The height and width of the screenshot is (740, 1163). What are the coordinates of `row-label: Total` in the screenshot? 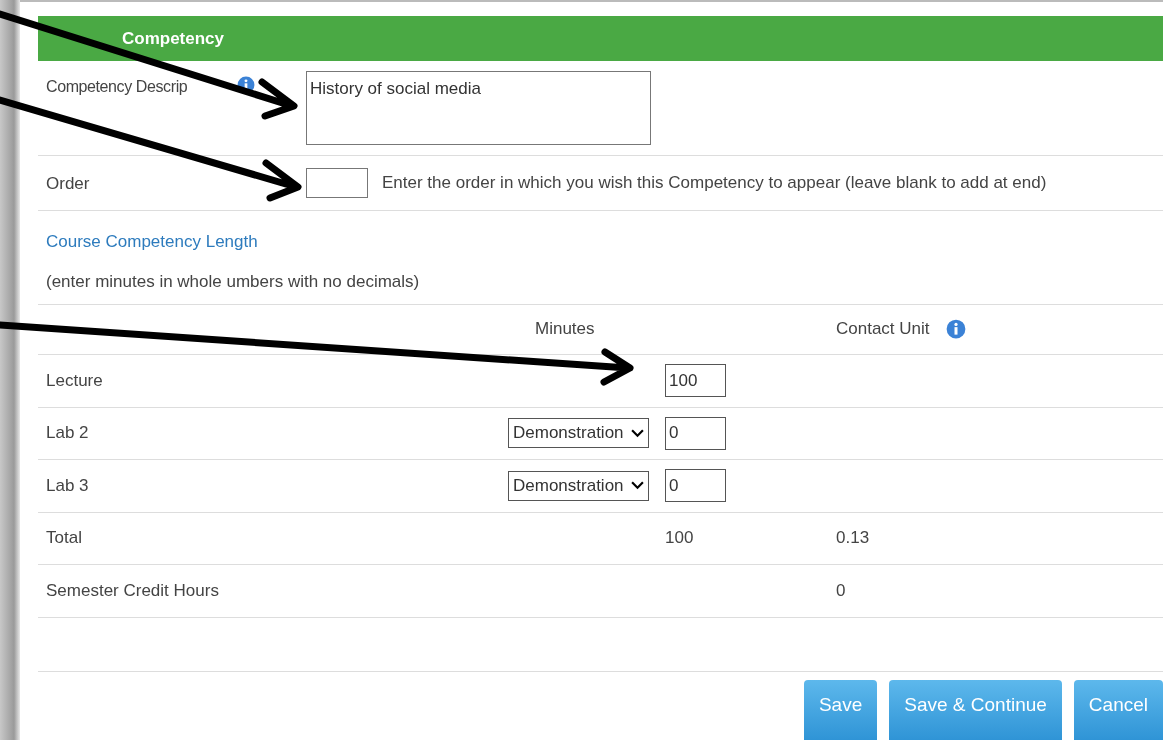 It's located at (64, 538).